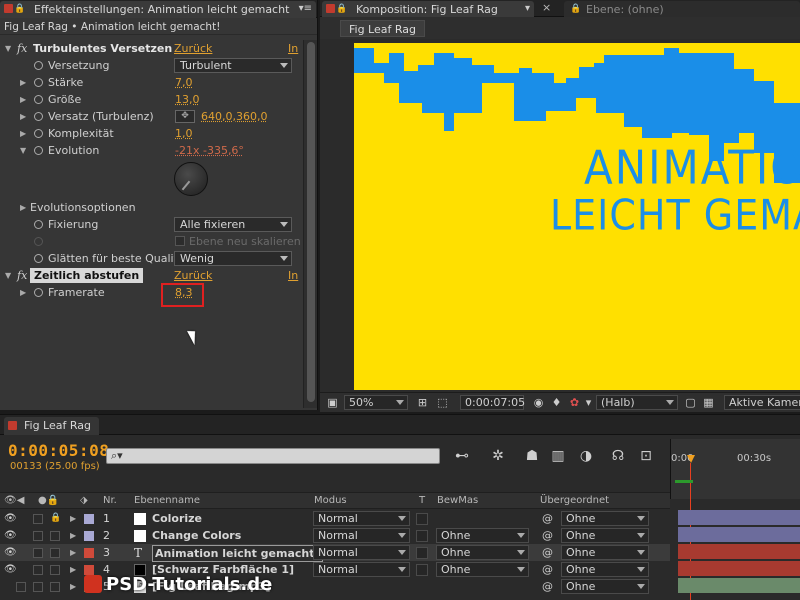 This screenshot has height=600, width=800. I want to click on layer-search-input: ⌕▾, so click(273, 456).